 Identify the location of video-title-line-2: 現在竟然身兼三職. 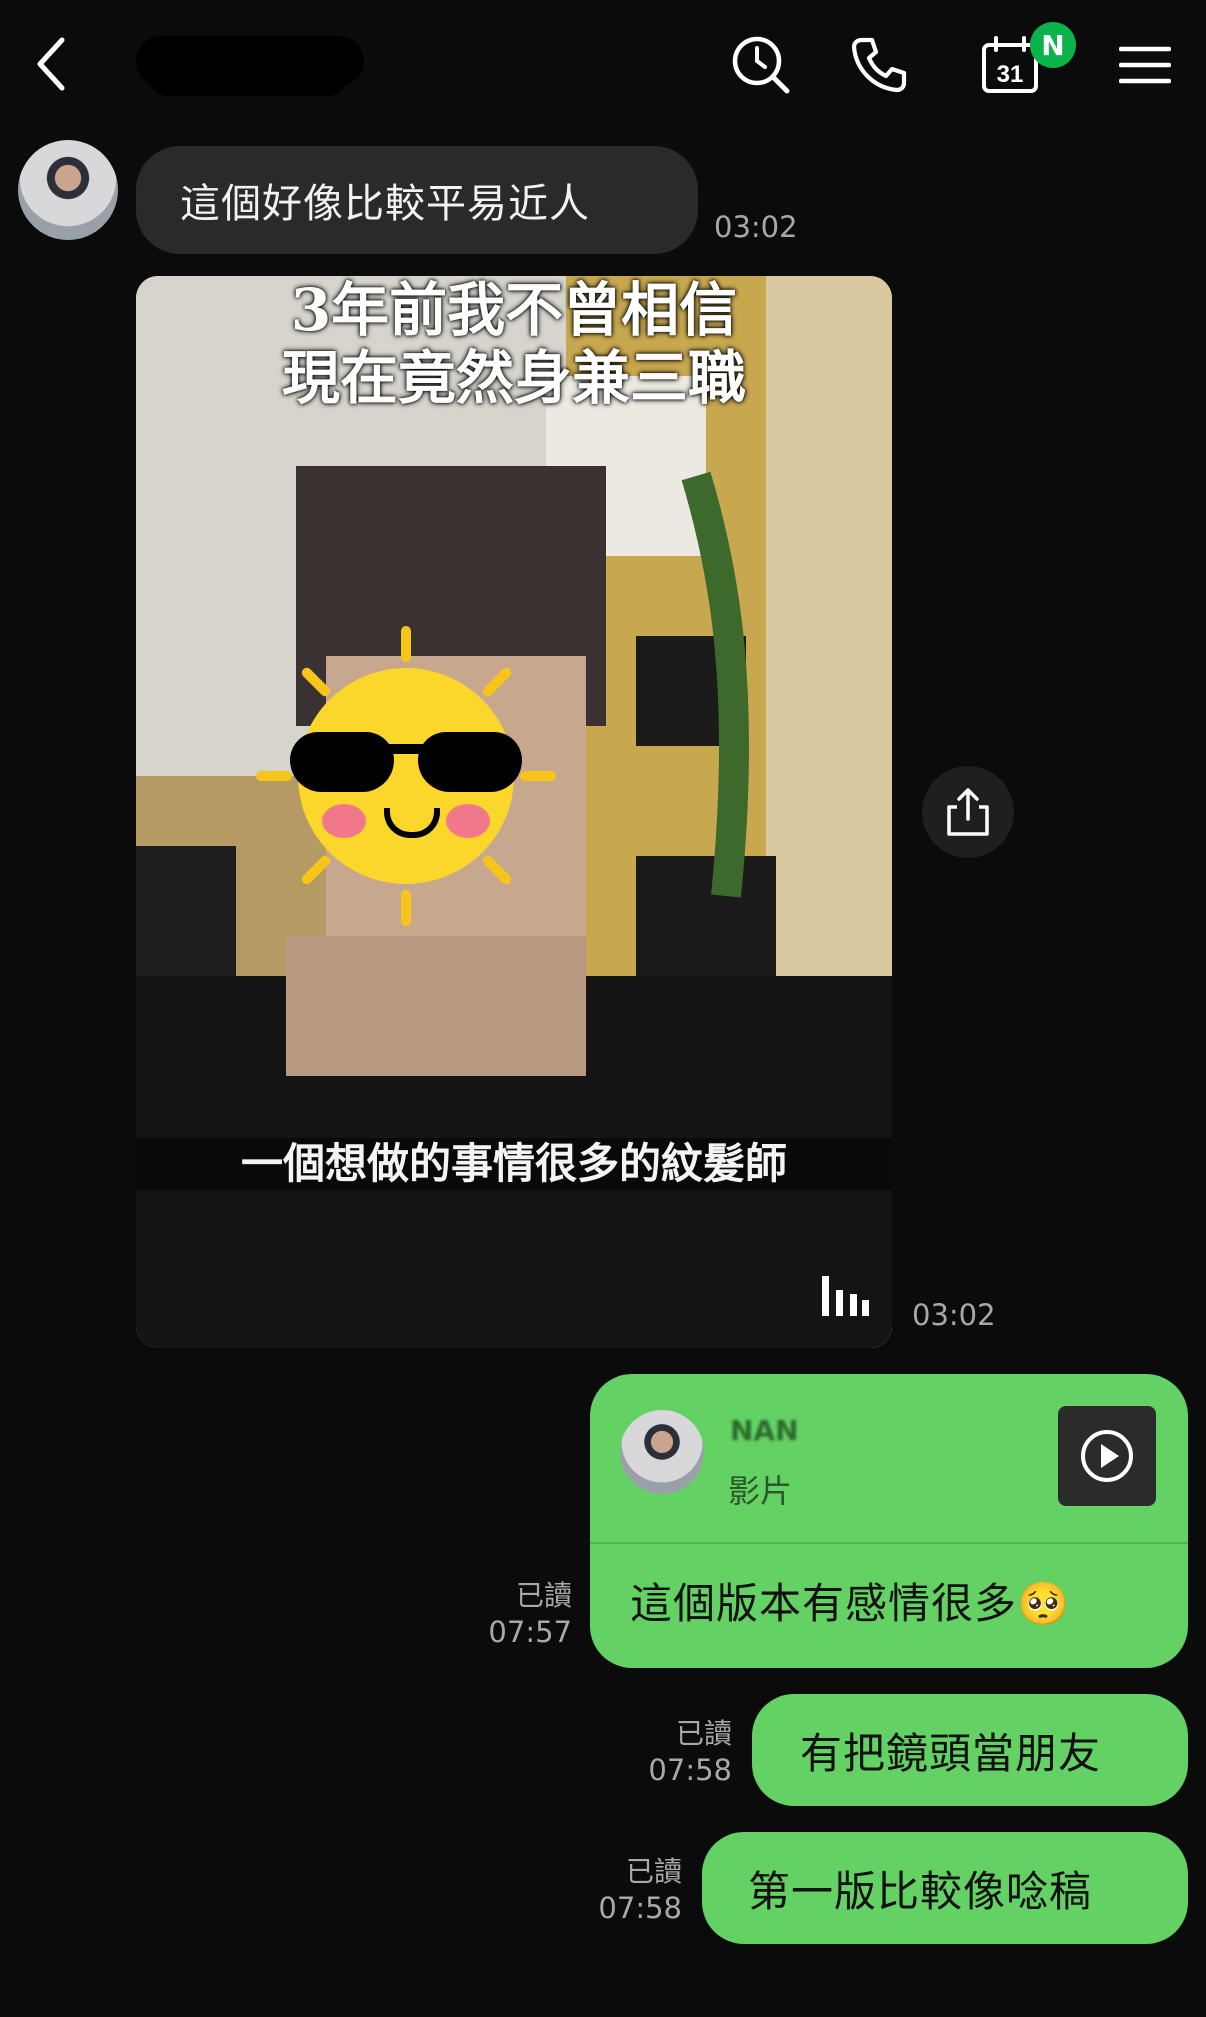
(513, 378).